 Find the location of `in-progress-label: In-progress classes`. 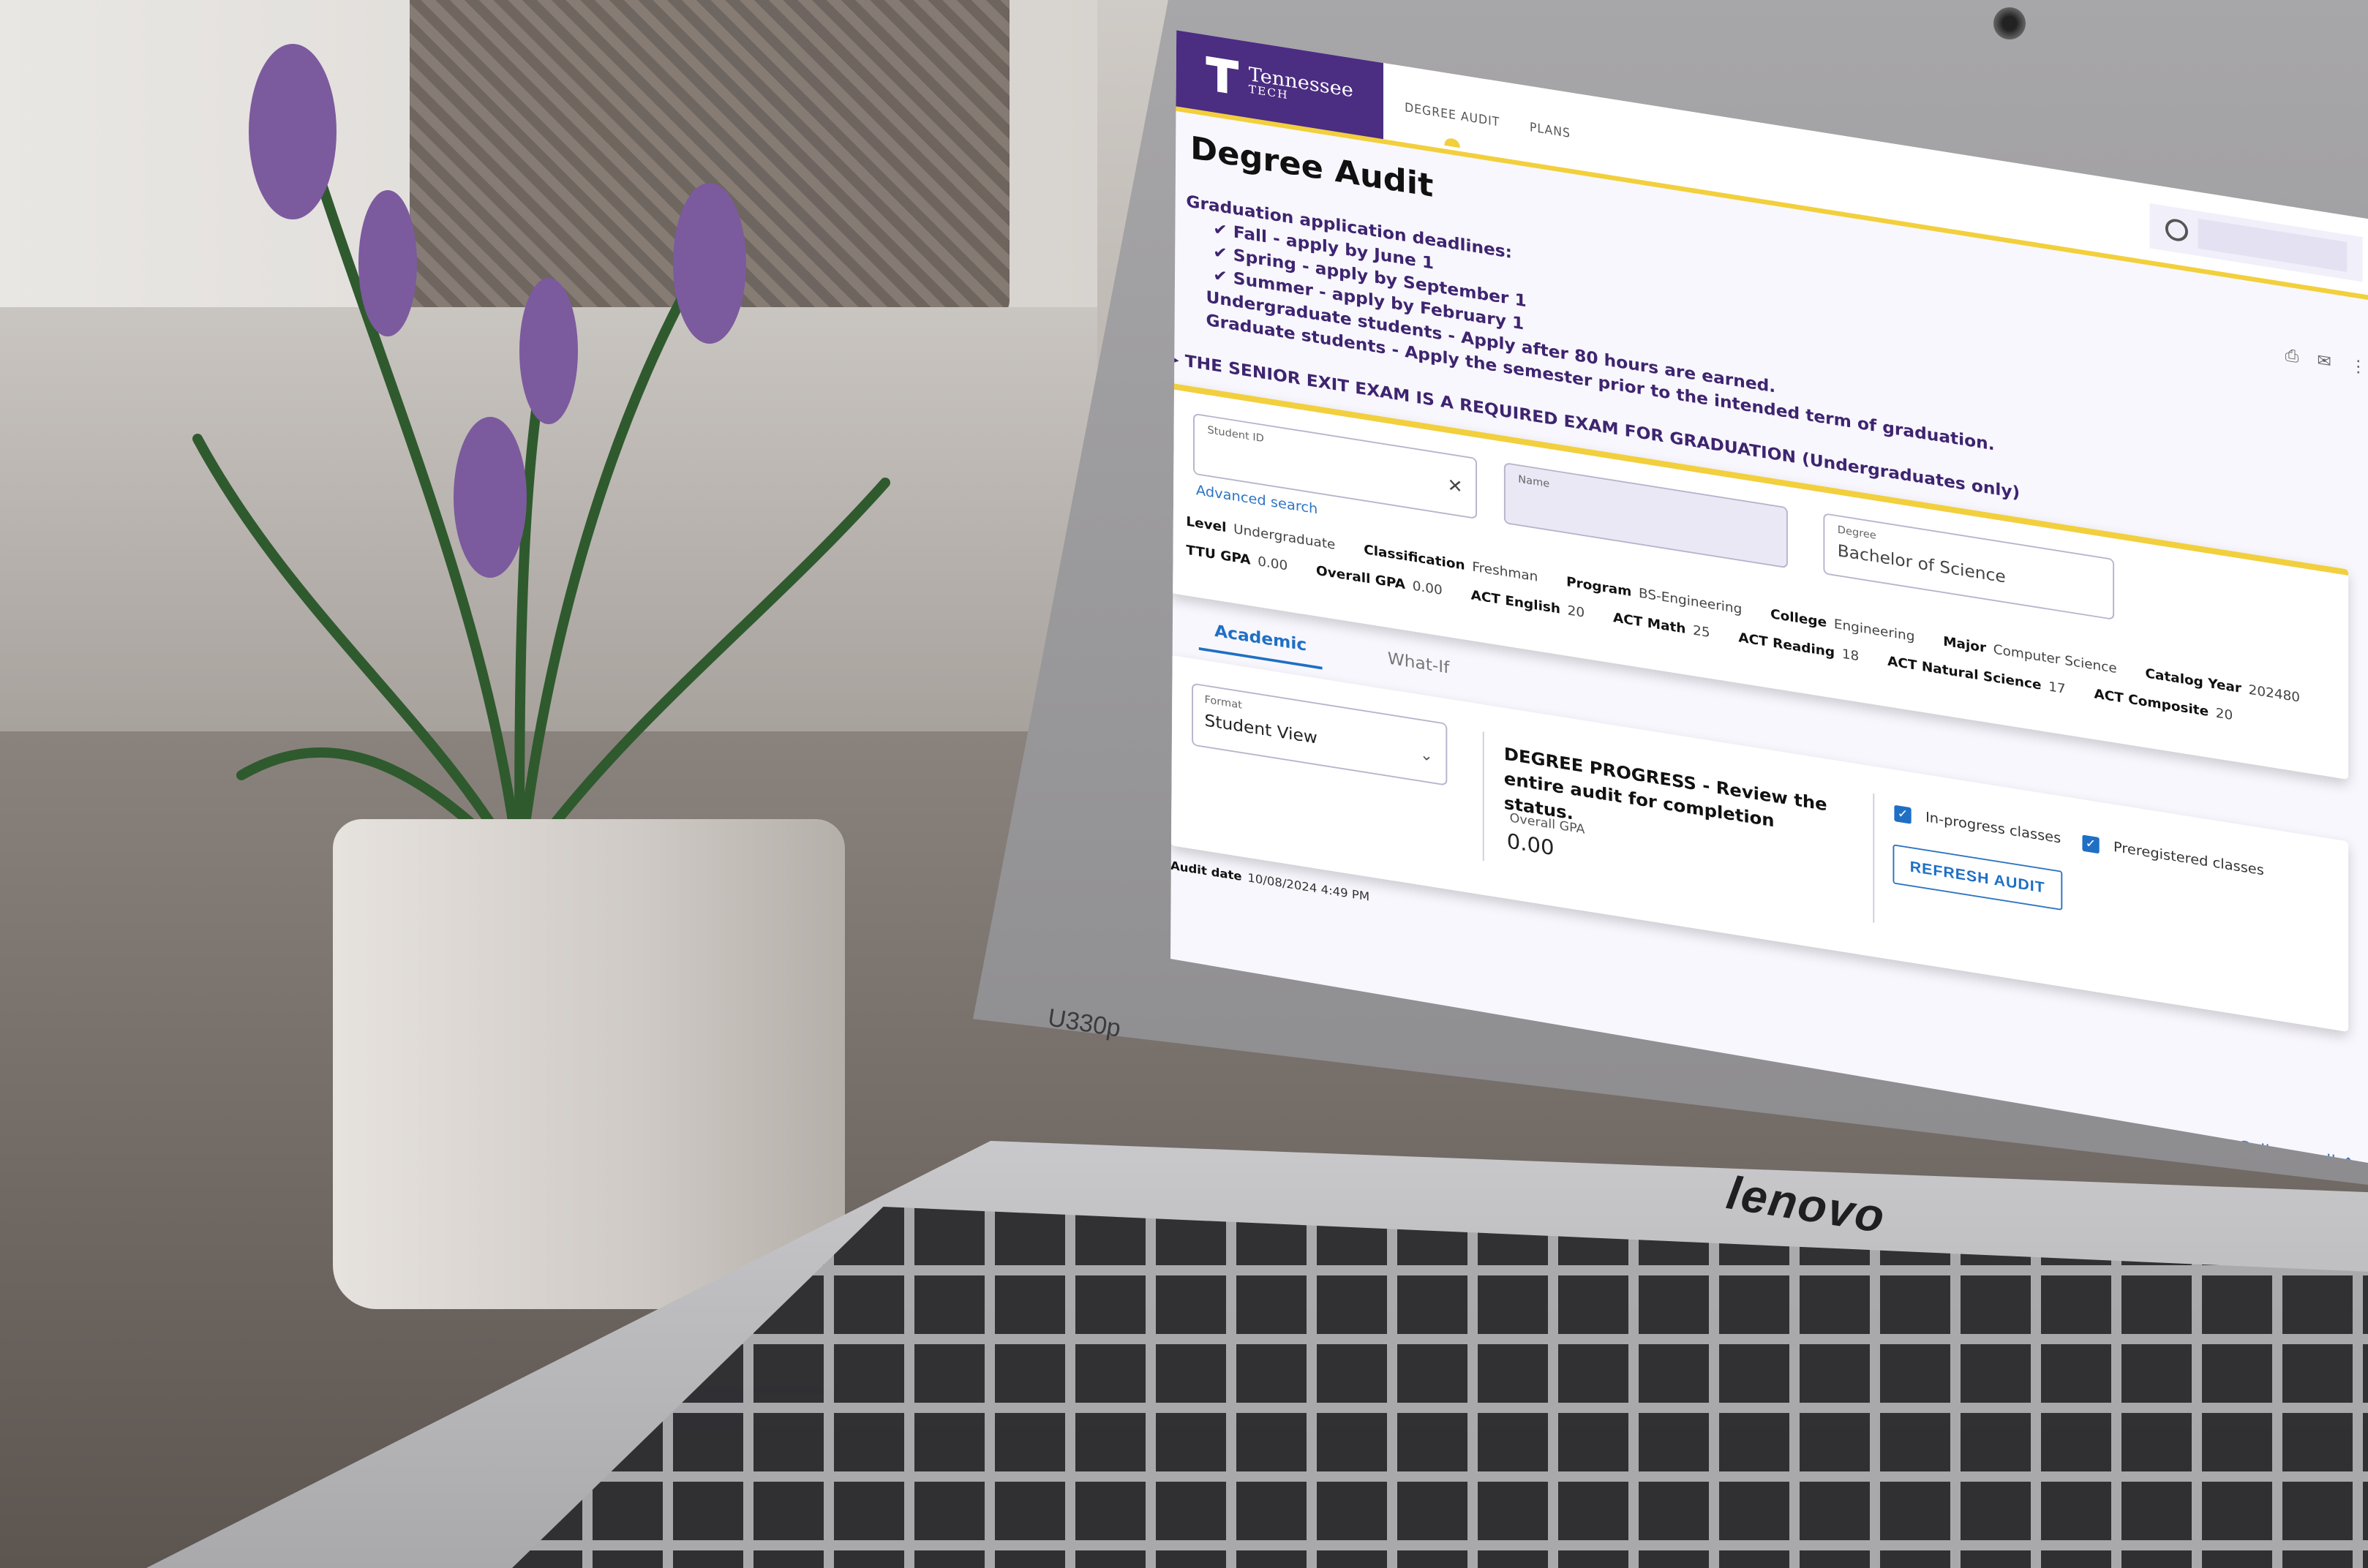

in-progress-label: In-progress classes is located at coordinates (1993, 827).